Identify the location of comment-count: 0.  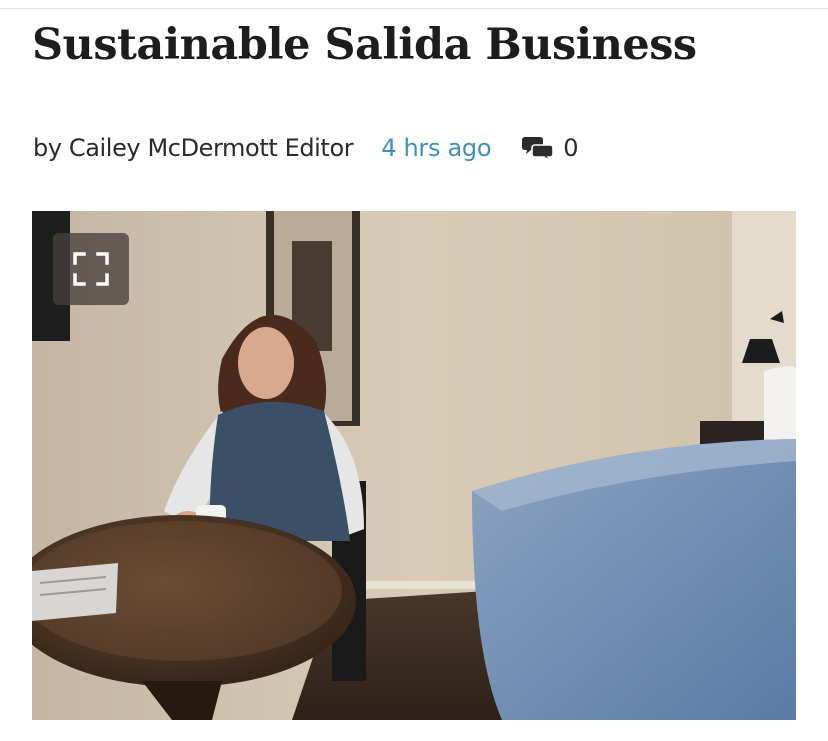
(571, 148).